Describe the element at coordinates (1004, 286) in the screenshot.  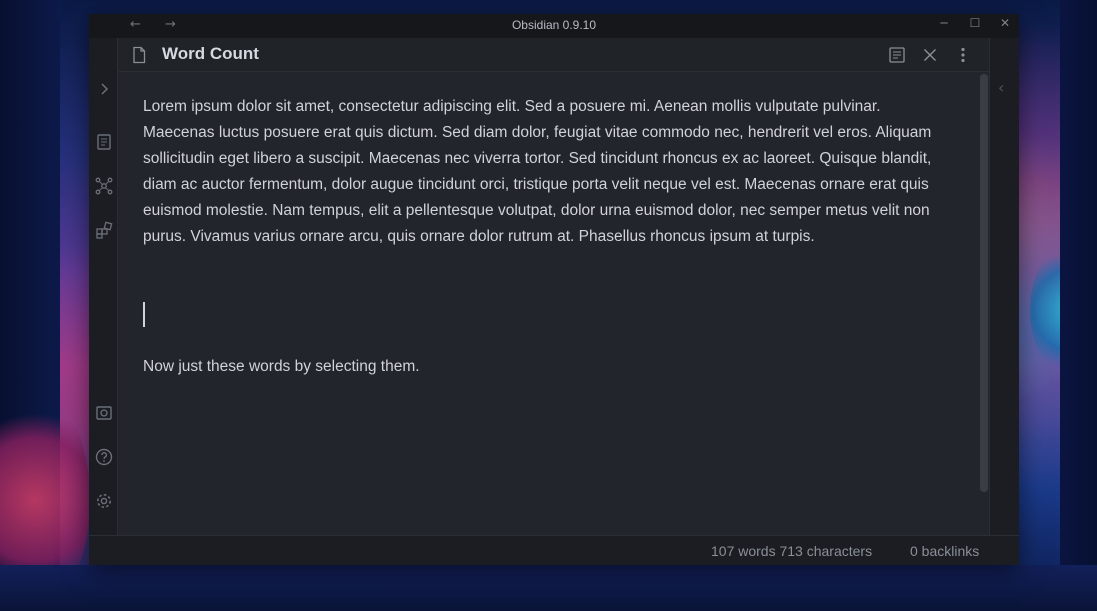
I see `right-ribbon: ‹` at that location.